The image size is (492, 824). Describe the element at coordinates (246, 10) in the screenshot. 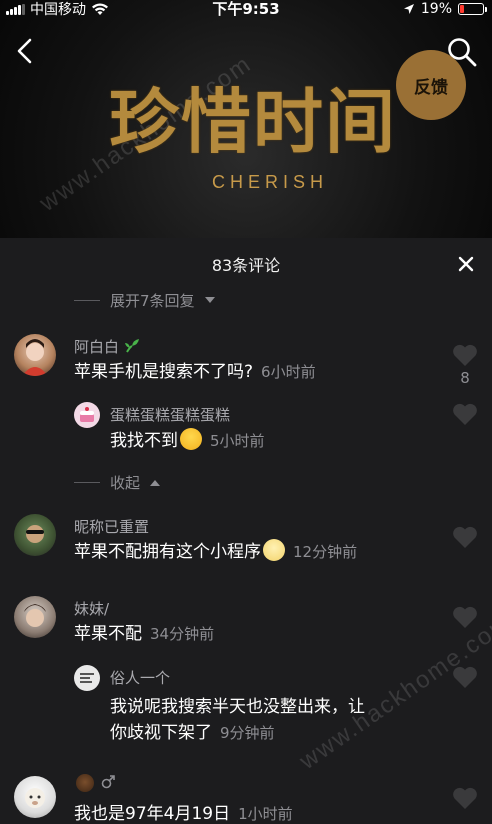

I see `status-bar: 中国移动 下午9:53 19%` at that location.